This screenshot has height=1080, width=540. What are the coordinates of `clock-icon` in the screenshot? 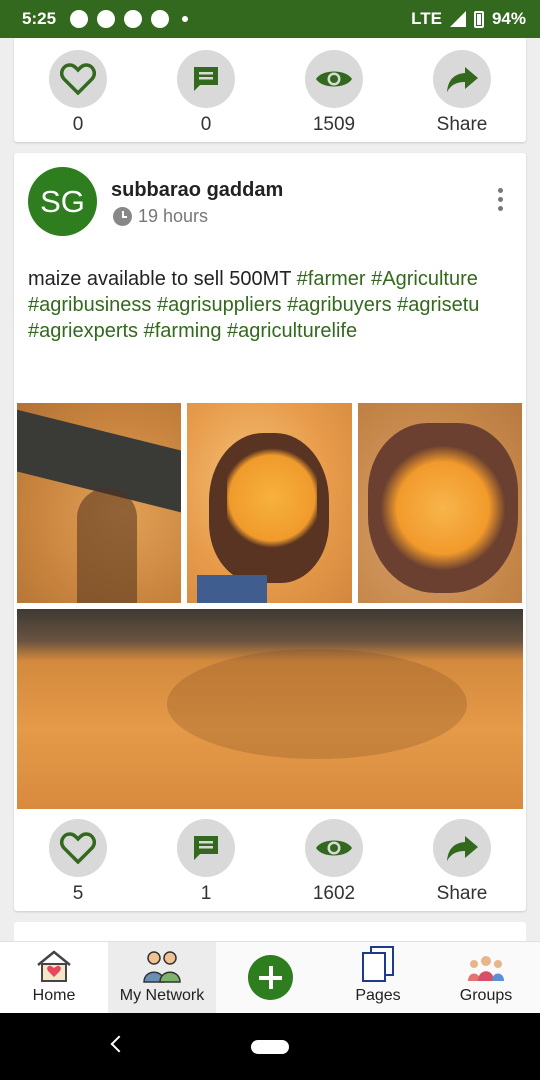 It's located at (122, 216).